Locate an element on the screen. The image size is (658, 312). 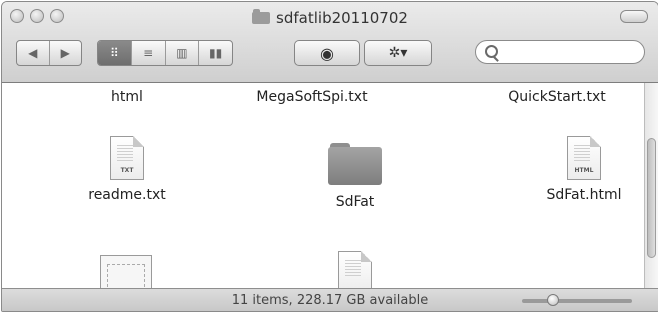
icon-view-icon: ⠿ is located at coordinates (114, 53).